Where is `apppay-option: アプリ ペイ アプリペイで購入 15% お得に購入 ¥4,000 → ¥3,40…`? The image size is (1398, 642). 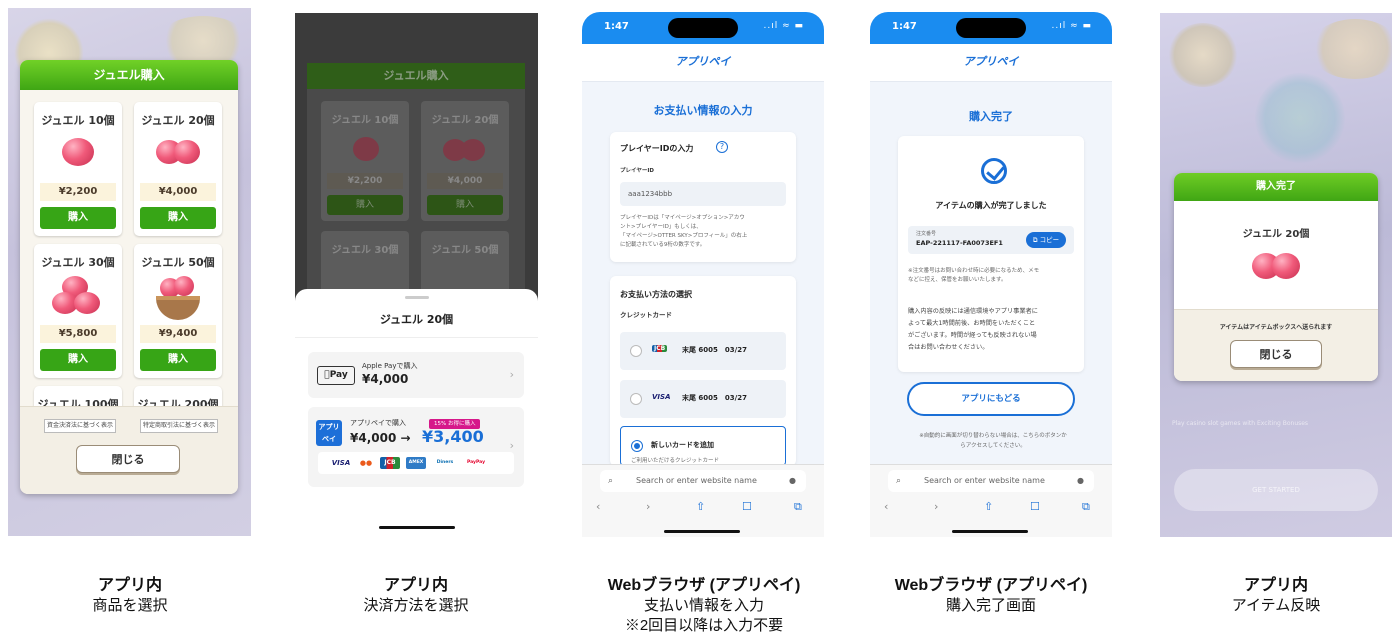
apppay-option: アプリ ペイ アプリペイで購入 15% お得に購入 ¥4,000 → ¥3,40… is located at coordinates (416, 447).